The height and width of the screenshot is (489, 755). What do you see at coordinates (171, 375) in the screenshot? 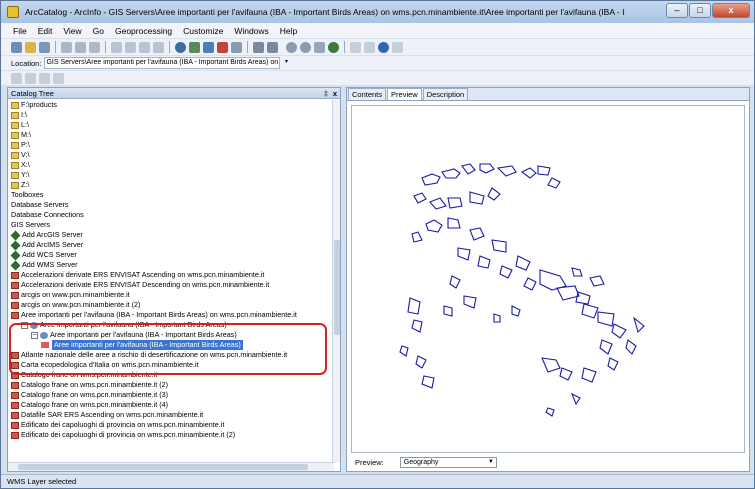
I see `tree-item: Catalogo frane on wms.pcn.minambiente.it` at bounding box center [171, 375].